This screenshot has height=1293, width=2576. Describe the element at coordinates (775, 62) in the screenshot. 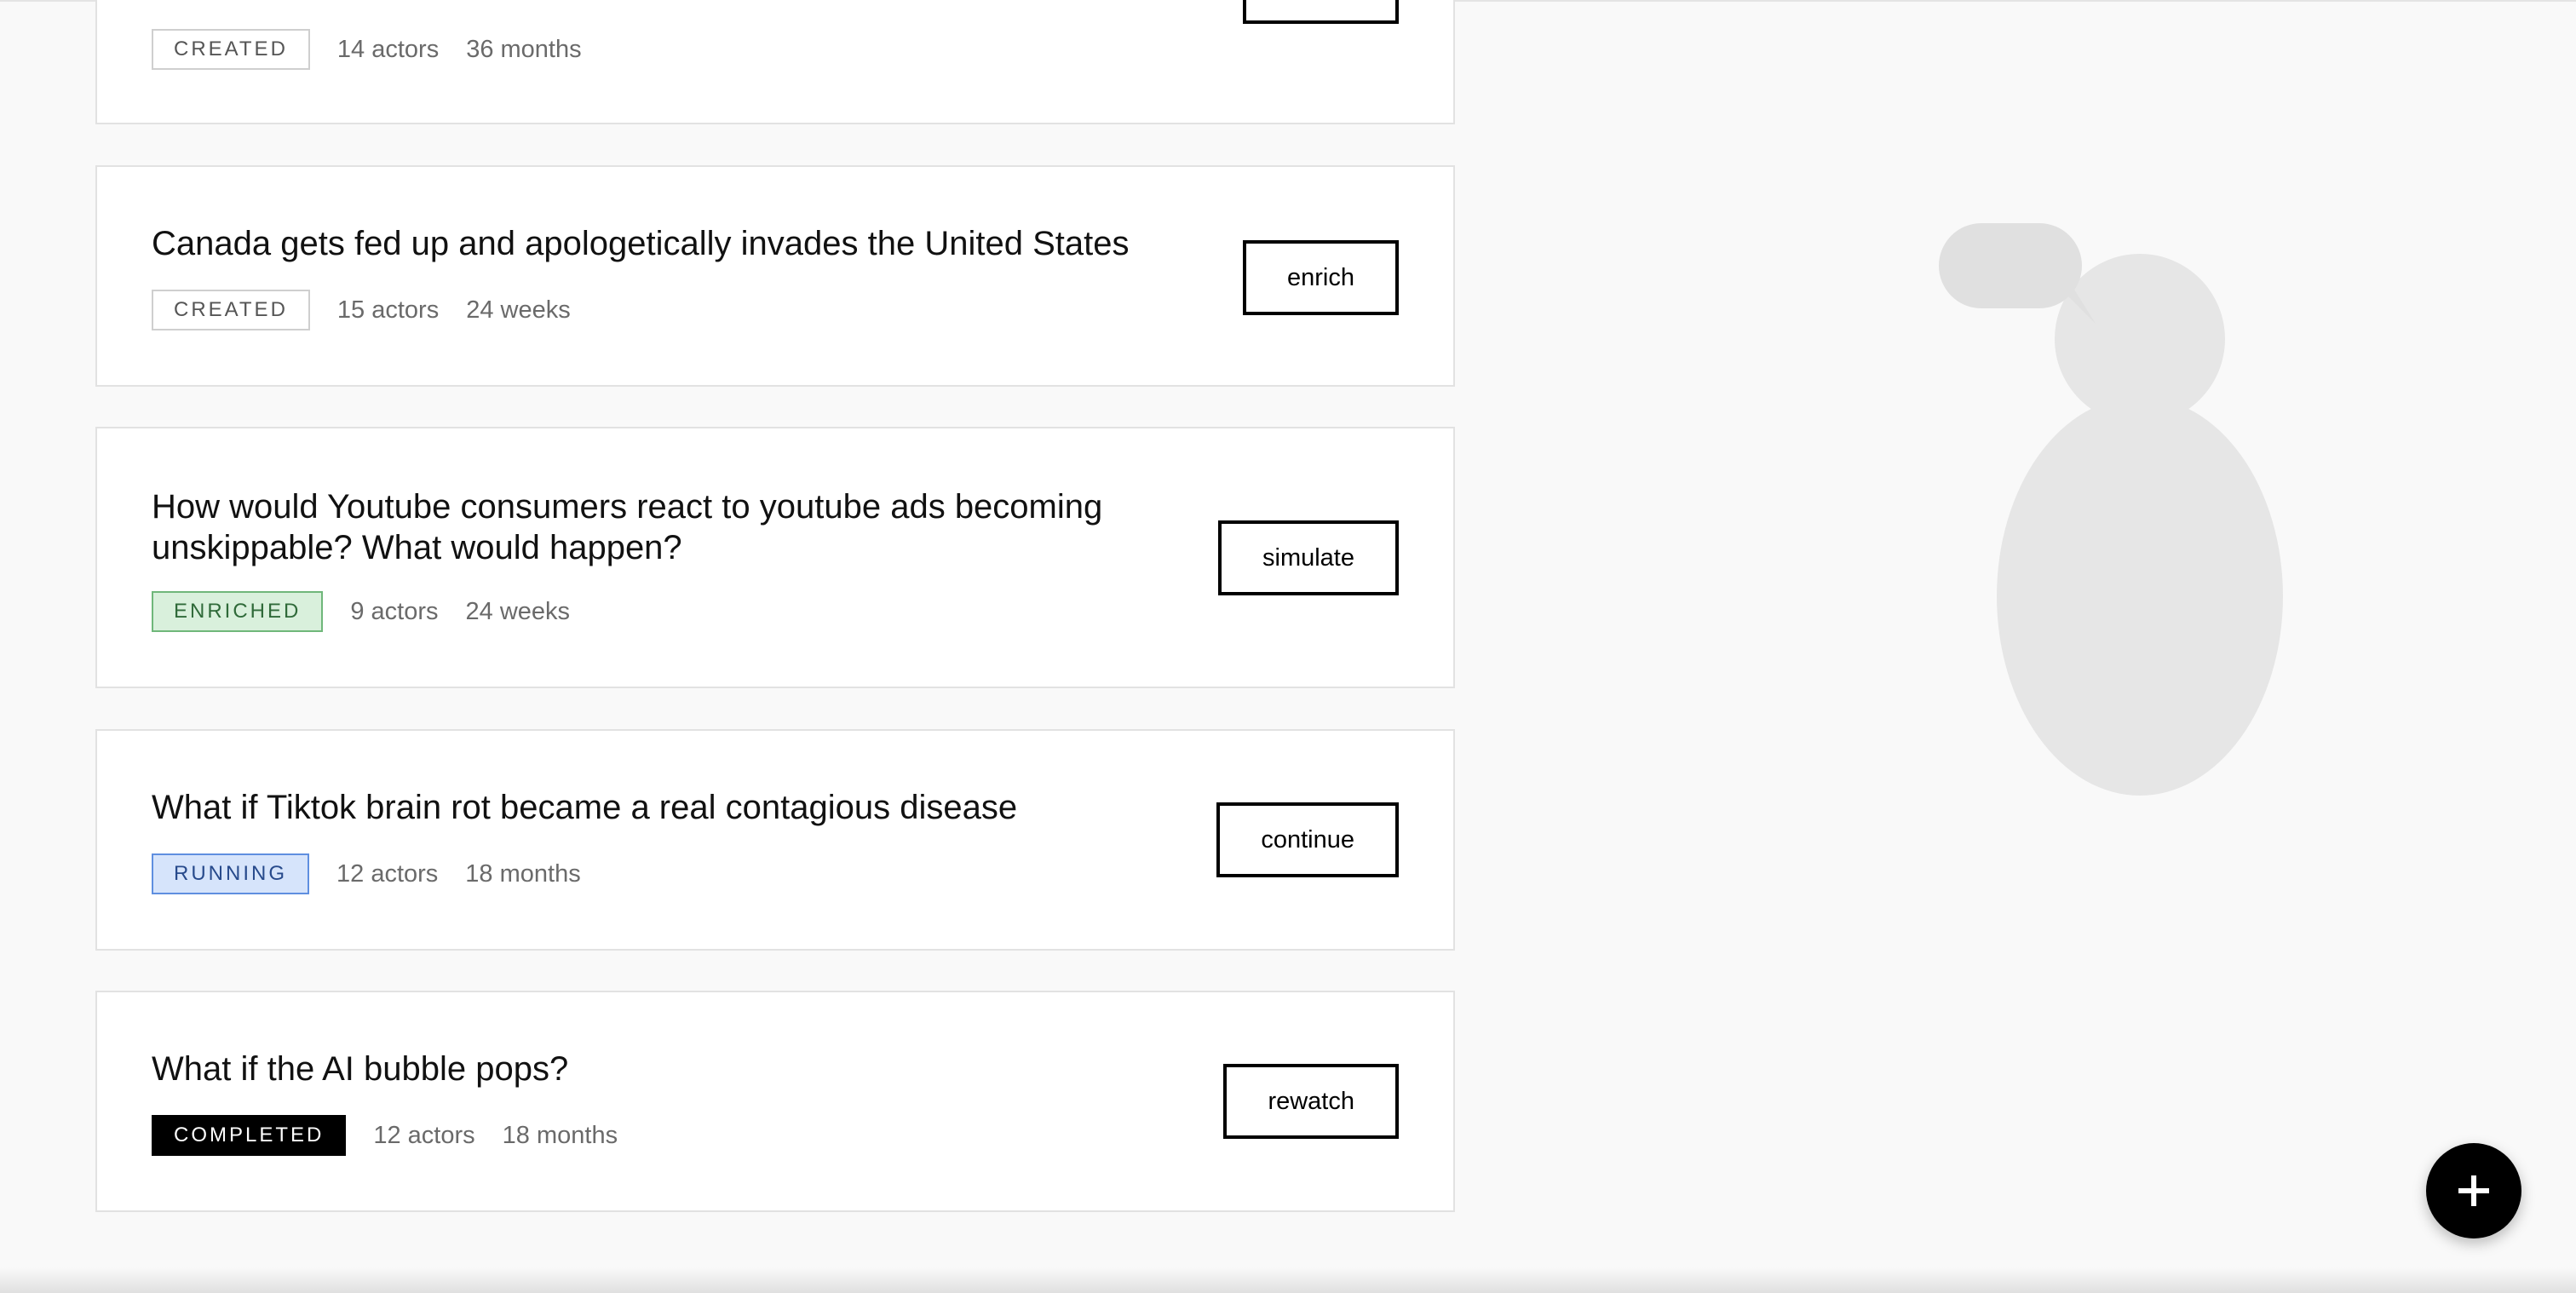

I see `simulation-card: CREATED 14 actors 36 months enrich` at that location.